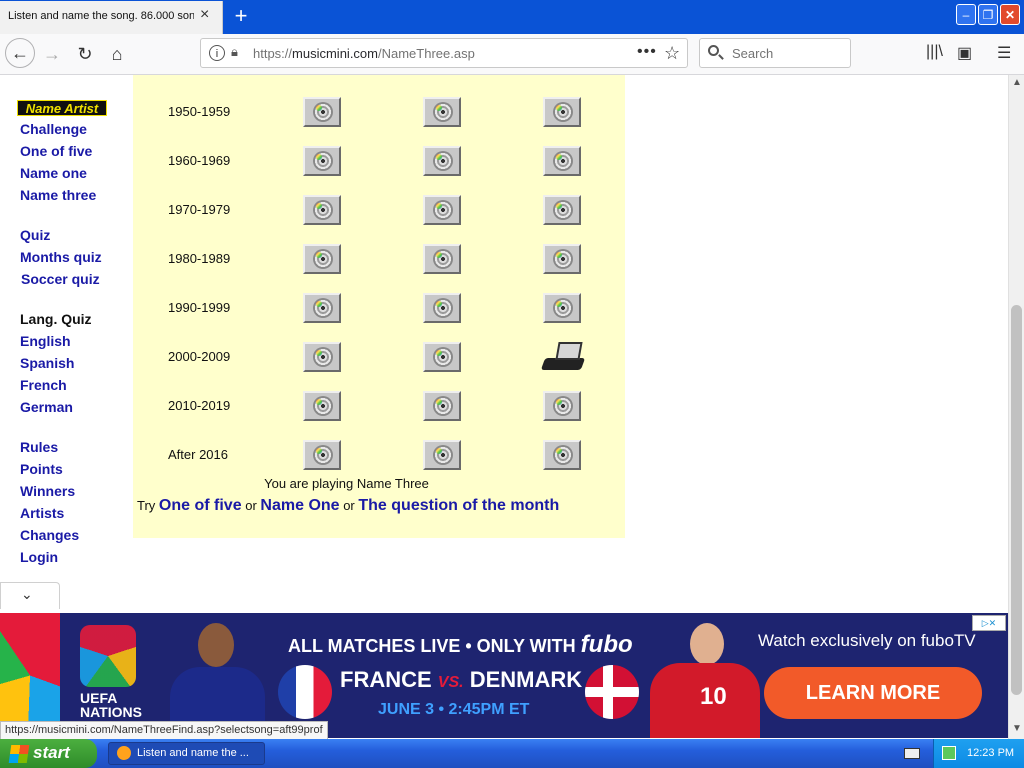  I want to click on library-icon: |||\, so click(934, 52).